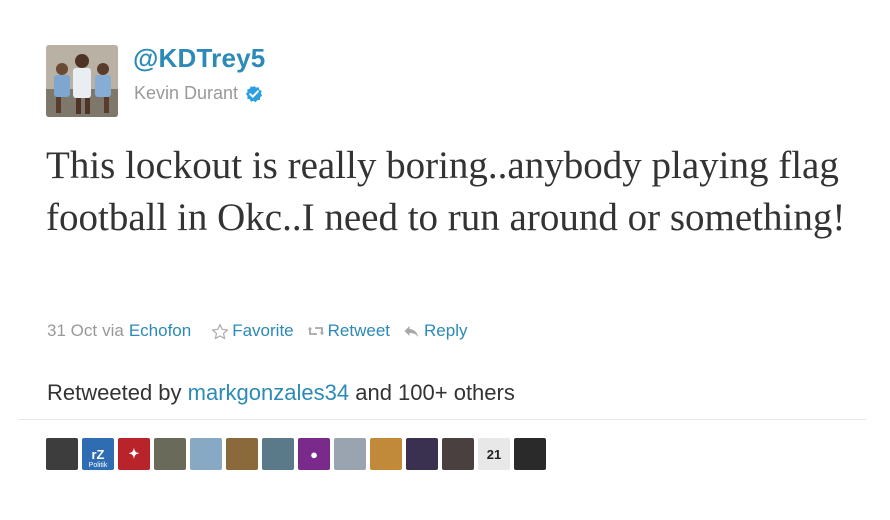 This screenshot has height=520, width=890. Describe the element at coordinates (411, 331) in the screenshot. I see `reply-icon` at that location.